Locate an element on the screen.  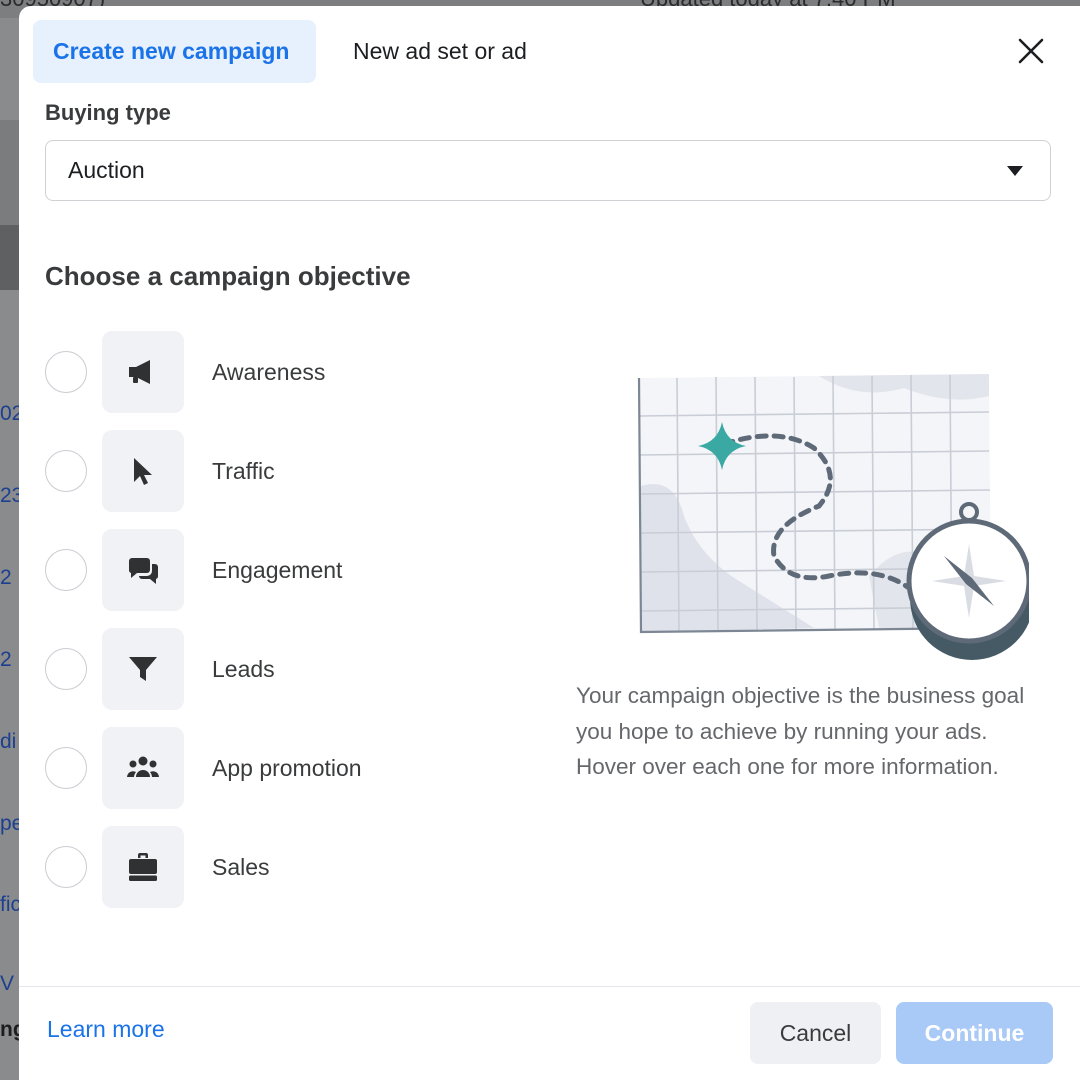
megaphone-icon is located at coordinates (139, 372).